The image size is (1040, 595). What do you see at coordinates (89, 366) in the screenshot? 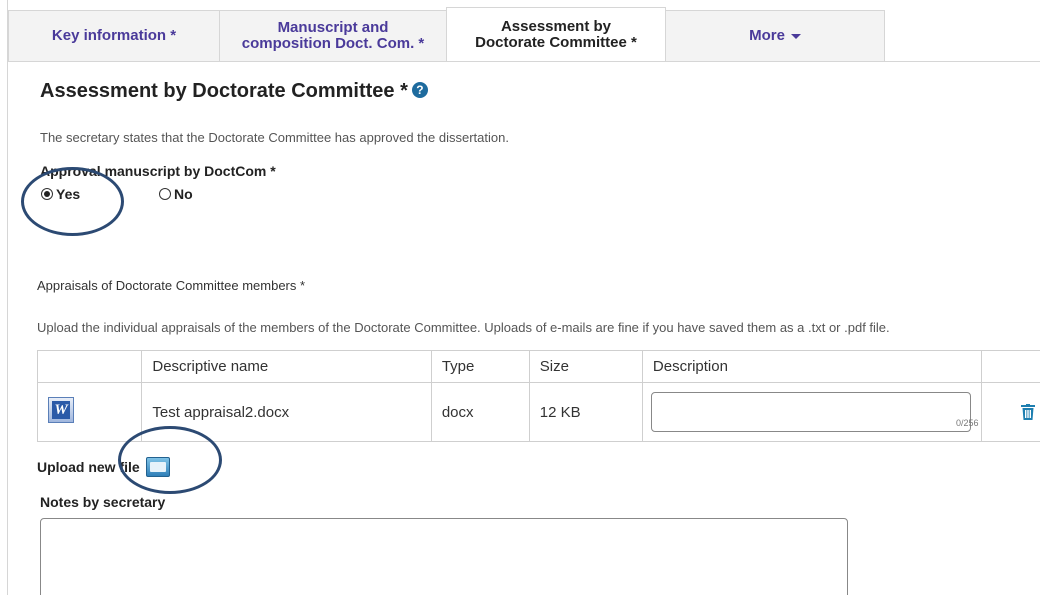
I see `column-header-icon` at bounding box center [89, 366].